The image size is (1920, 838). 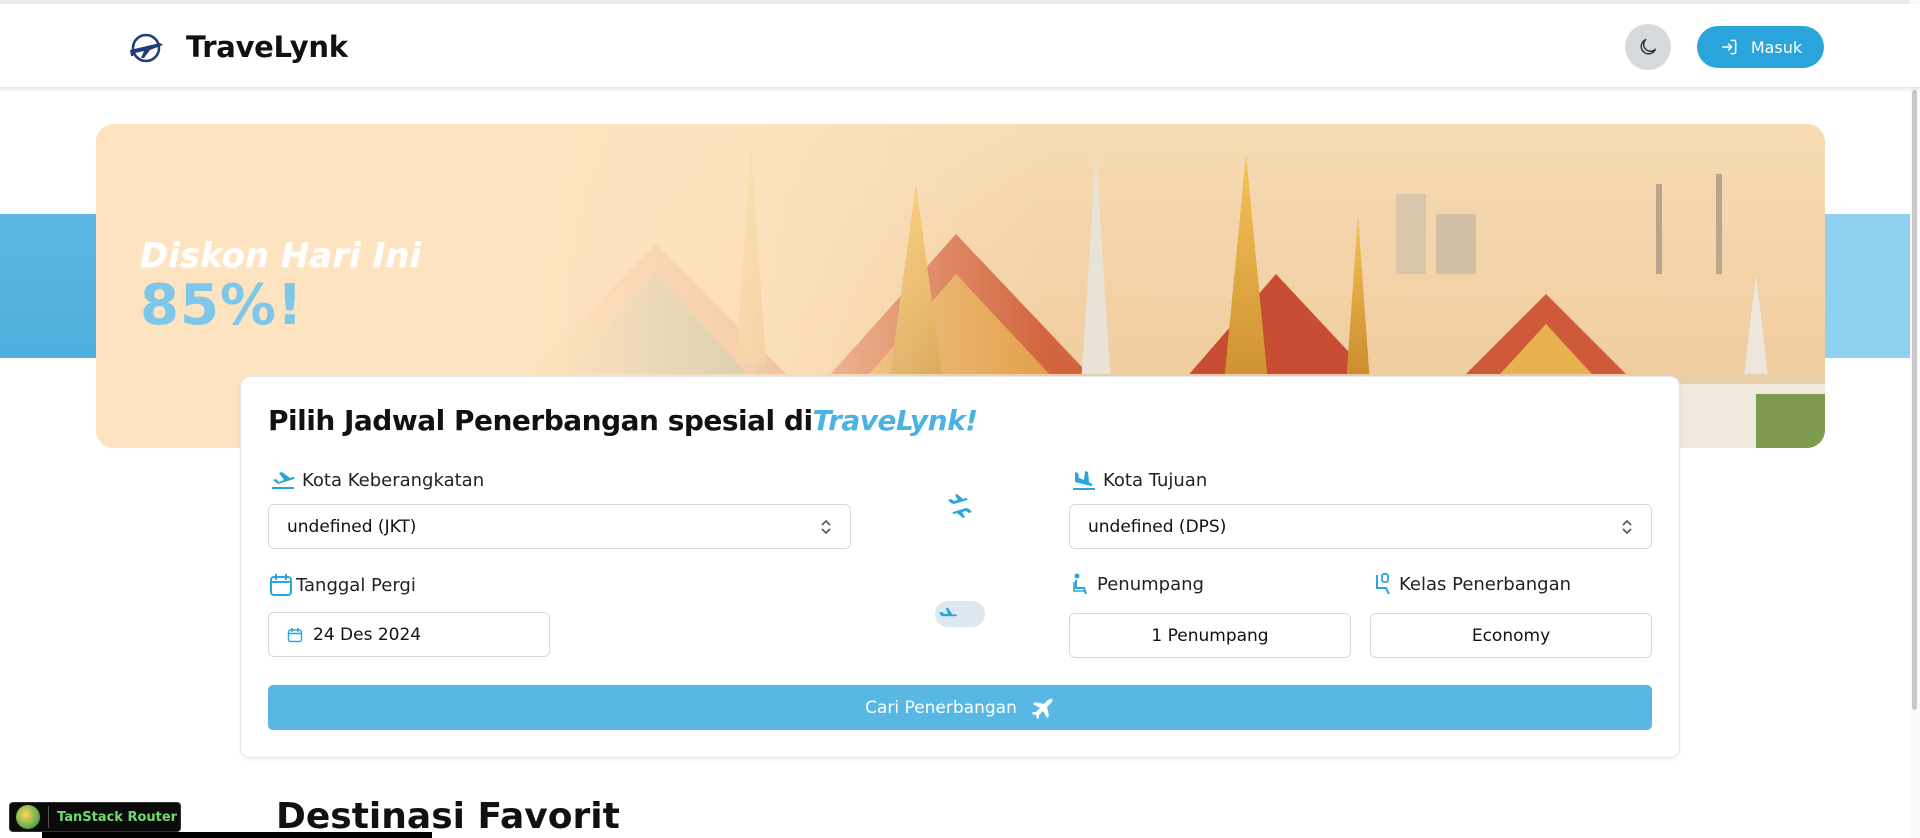 I want to click on bottom-overlay-bar, so click(x=237, y=835).